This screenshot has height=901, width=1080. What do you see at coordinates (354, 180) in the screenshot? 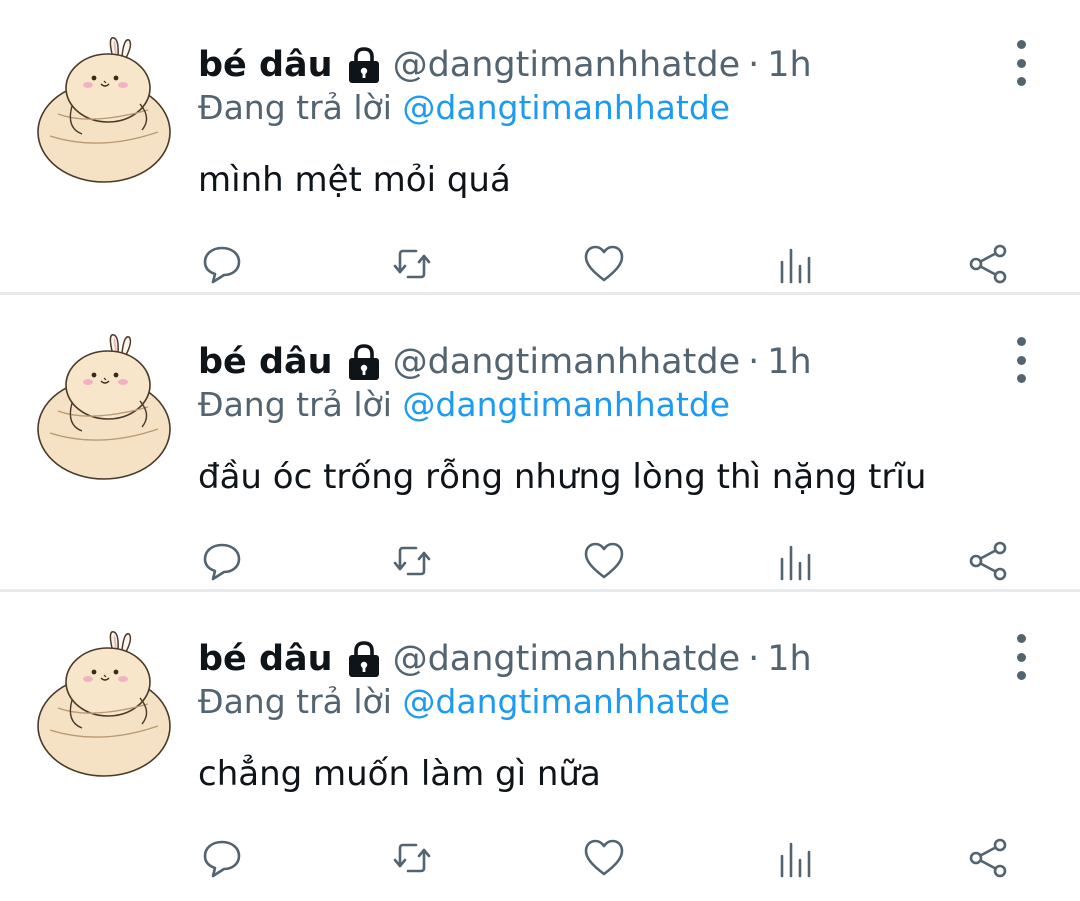
I see `tweet-text: mình mệt mỏi quá` at bounding box center [354, 180].